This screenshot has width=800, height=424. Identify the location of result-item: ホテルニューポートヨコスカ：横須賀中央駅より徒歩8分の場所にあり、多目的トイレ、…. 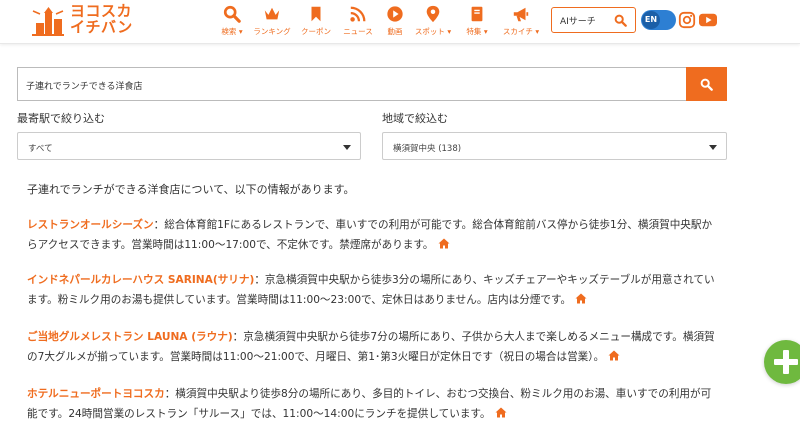
(372, 404).